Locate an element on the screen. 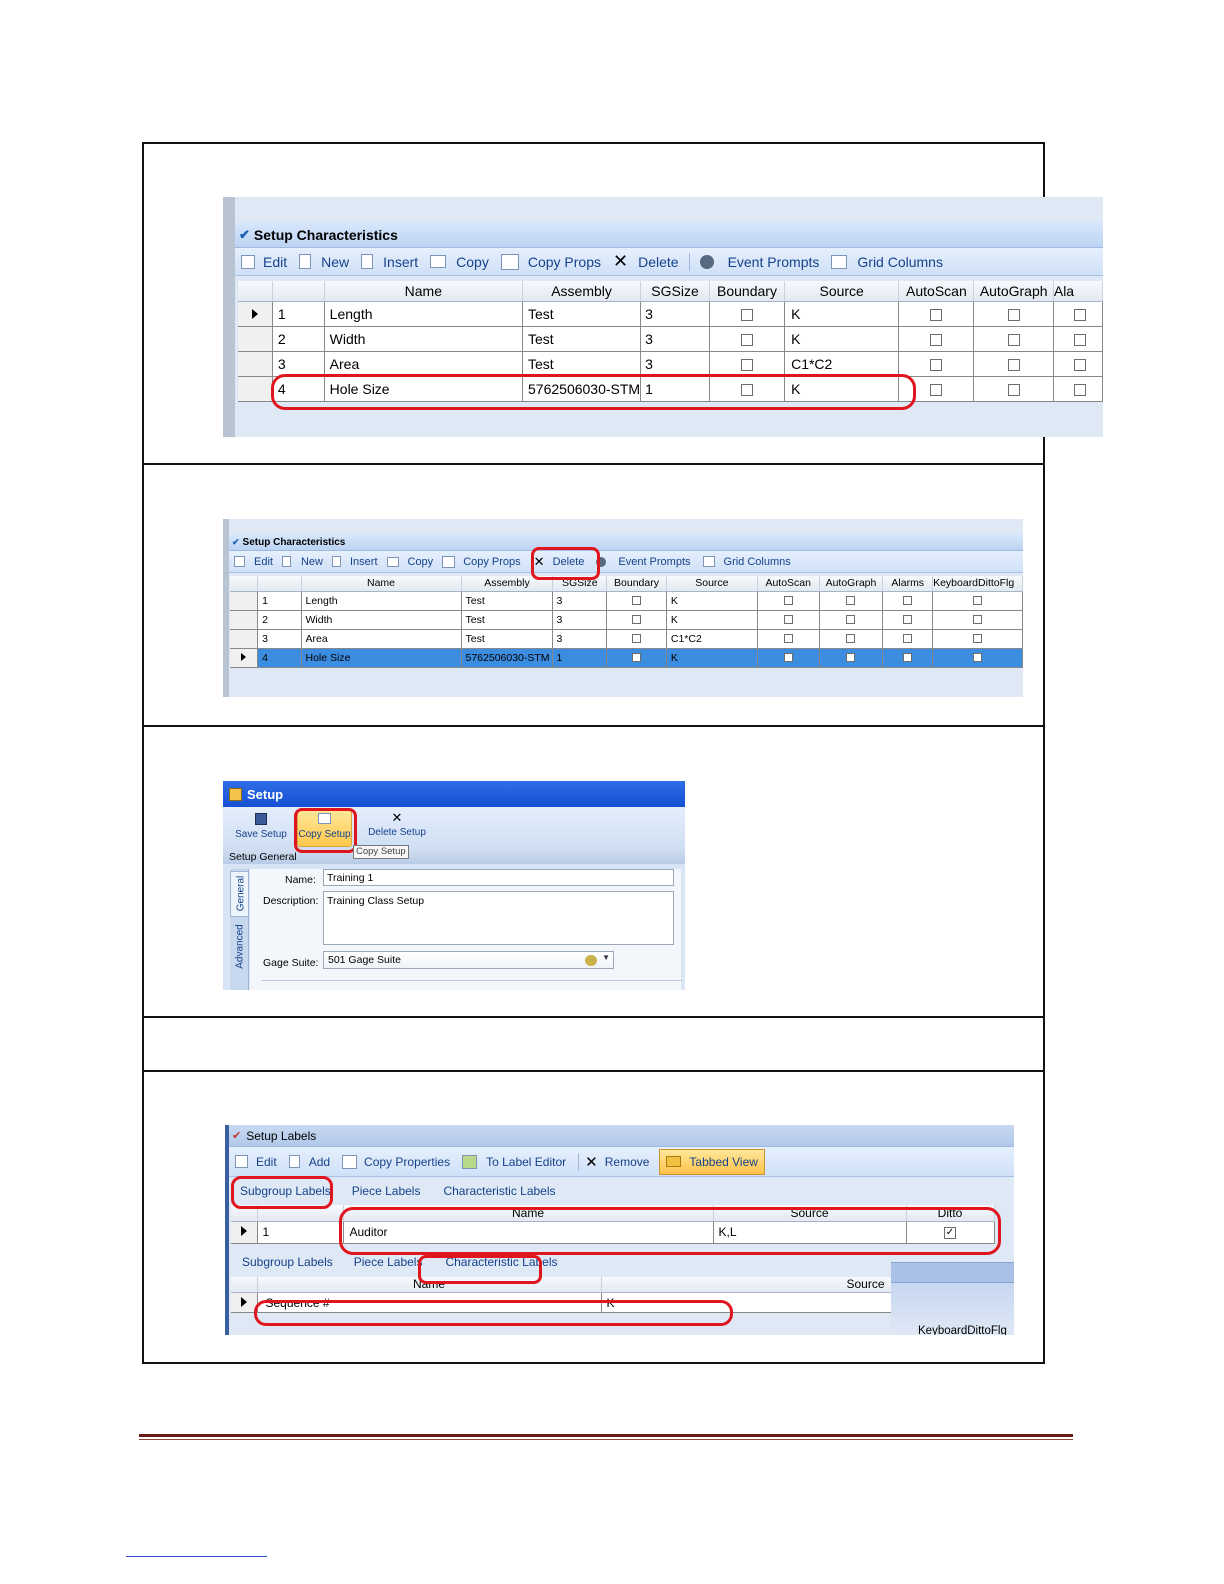 The height and width of the screenshot is (1584, 1224). grid-columns-button: Grid Columns is located at coordinates (746, 562).